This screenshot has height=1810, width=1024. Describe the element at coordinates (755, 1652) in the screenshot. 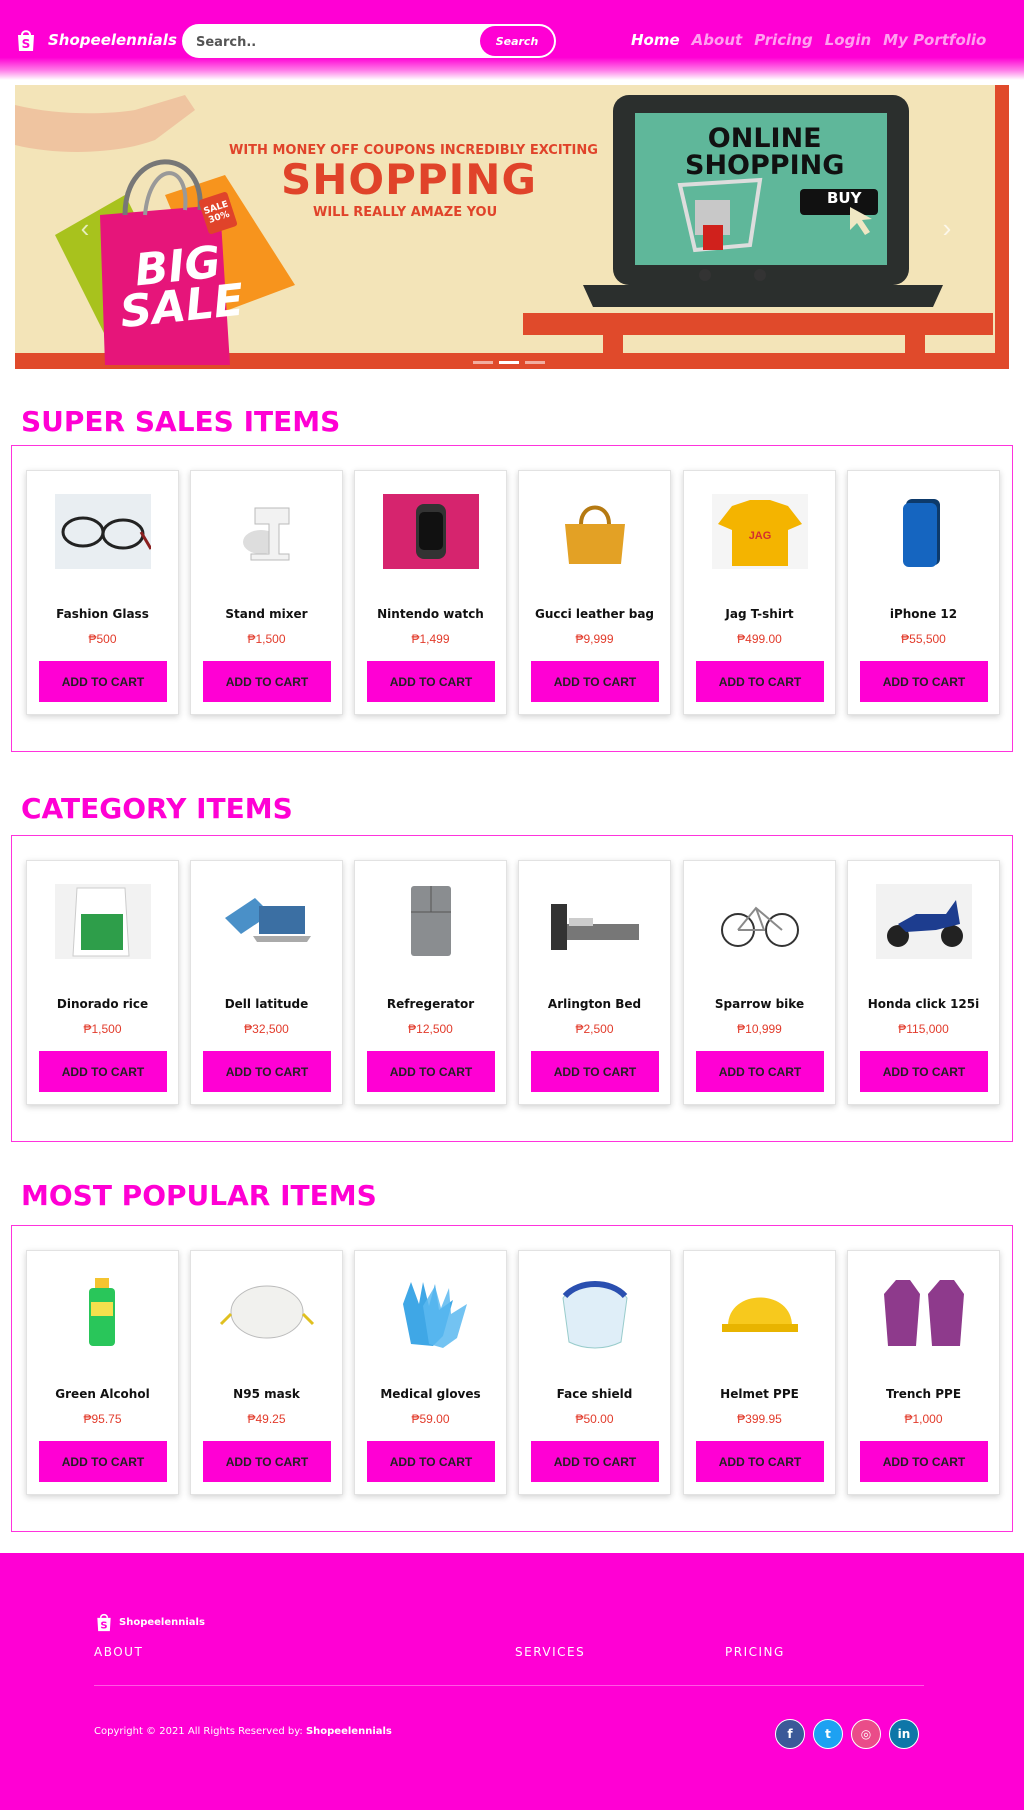

I see `footer-link-pricing: PRICING` at that location.